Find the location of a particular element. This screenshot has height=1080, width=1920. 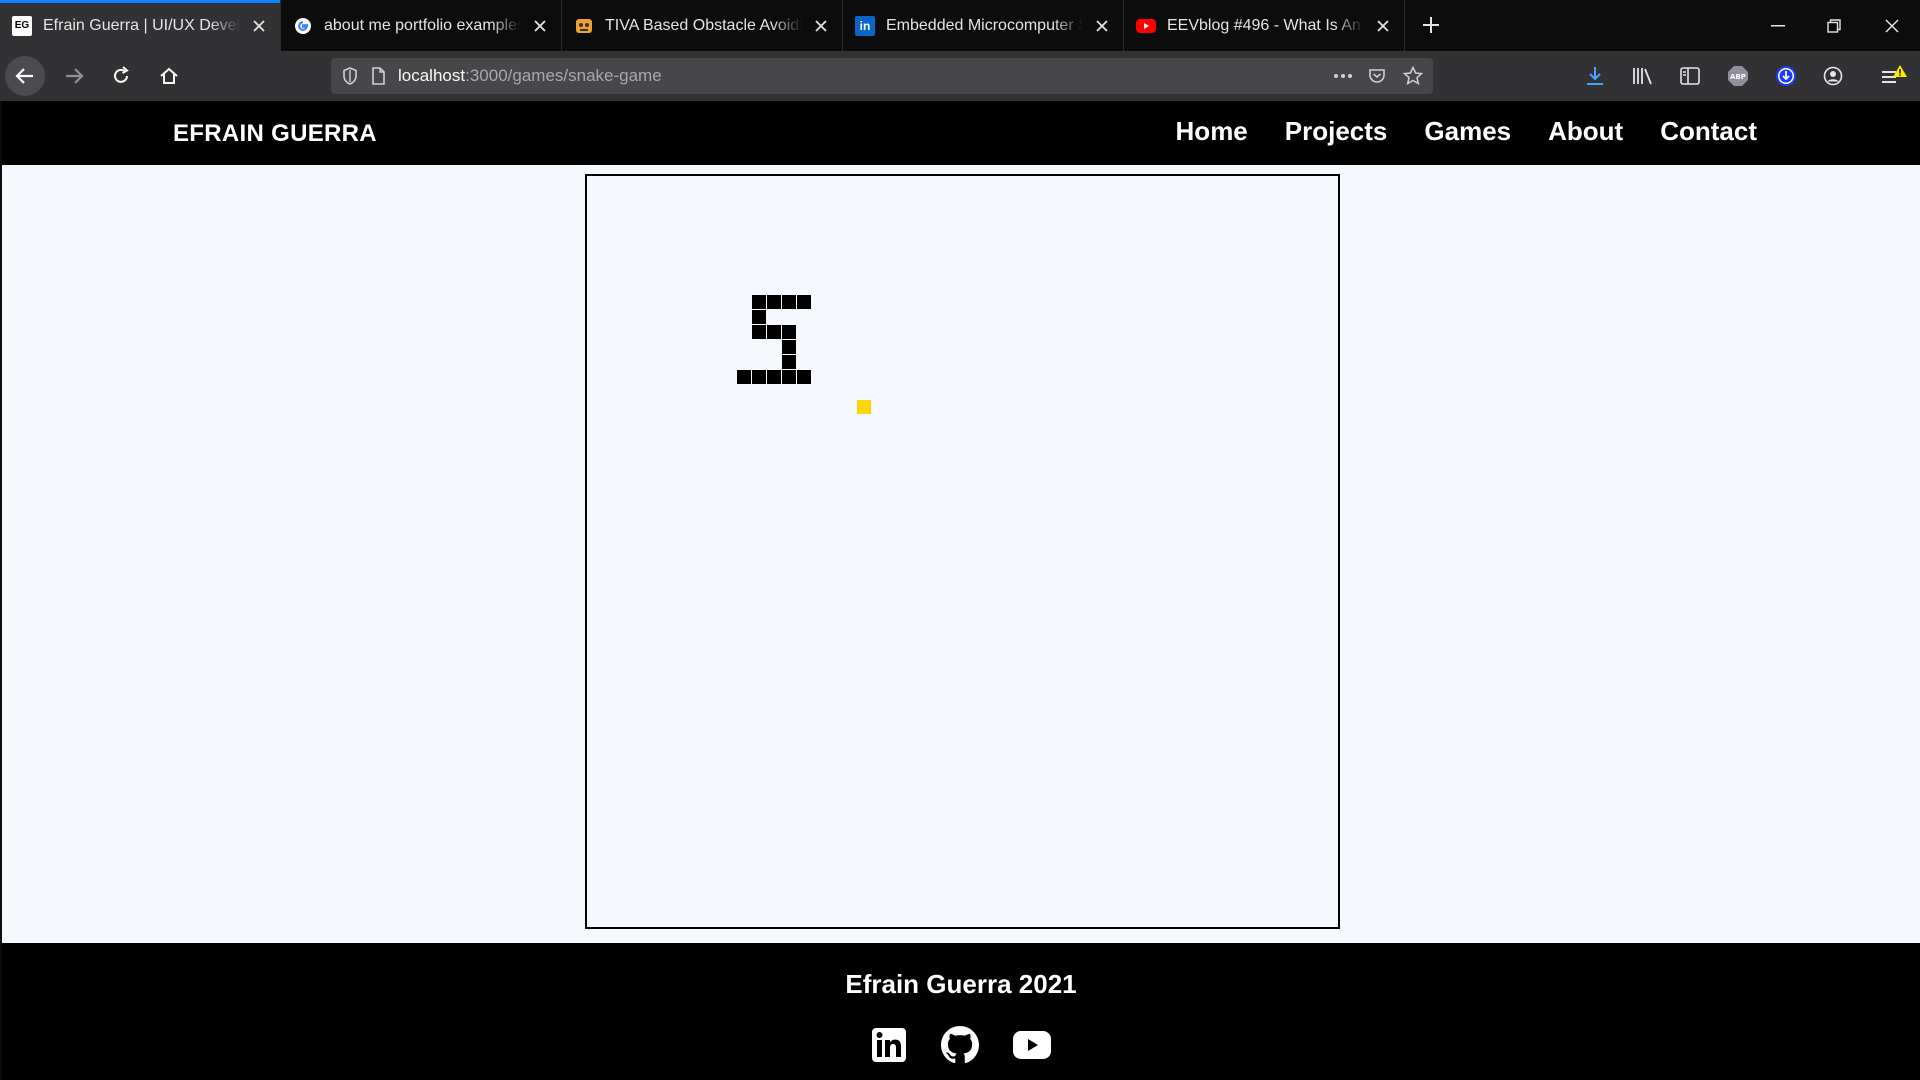

linkedin-favicon-icon: in is located at coordinates (865, 25).